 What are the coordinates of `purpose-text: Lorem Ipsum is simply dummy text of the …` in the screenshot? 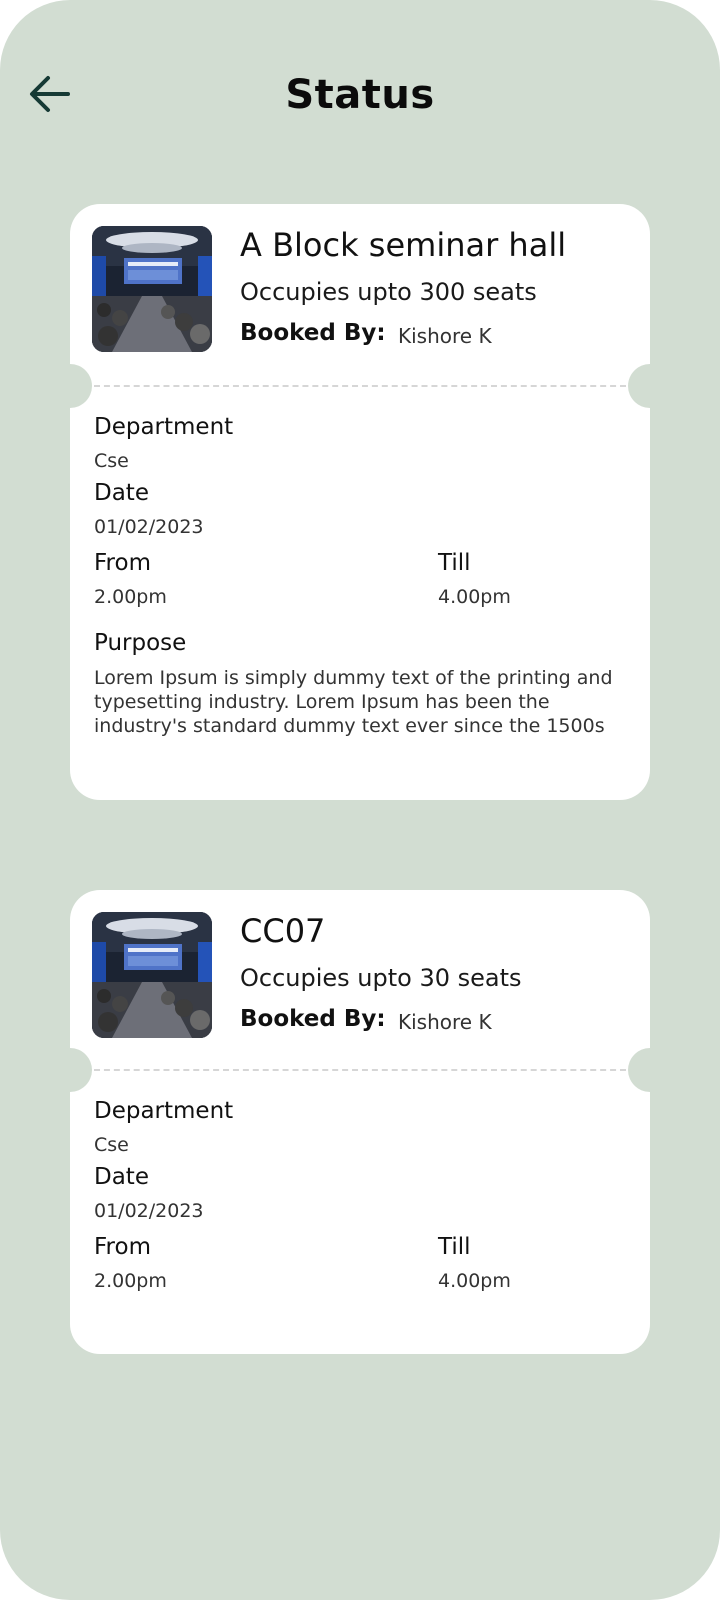 It's located at (353, 702).